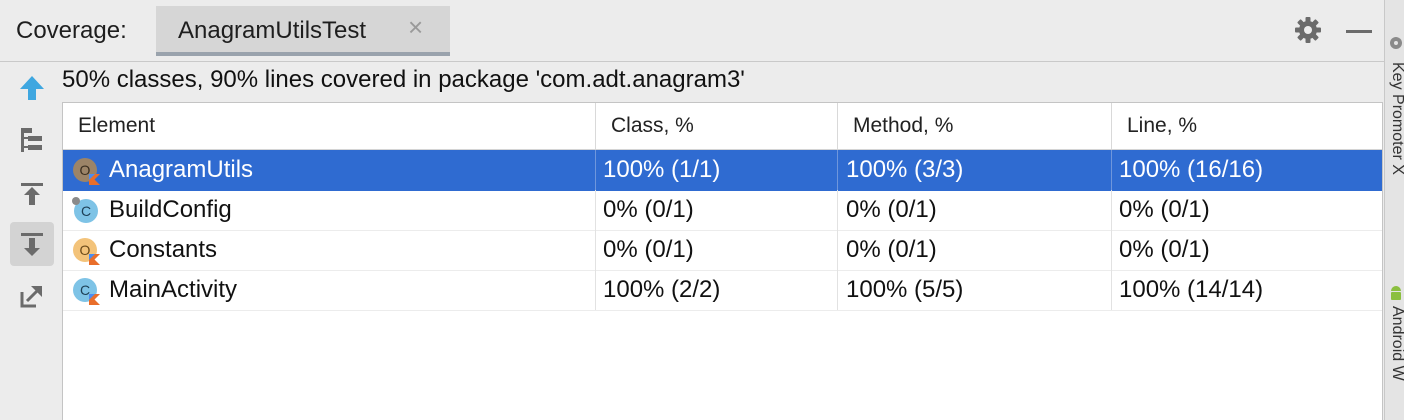 The width and height of the screenshot is (1404, 420). What do you see at coordinates (1396, 43) in the screenshot?
I see `key-promoter-icon` at bounding box center [1396, 43].